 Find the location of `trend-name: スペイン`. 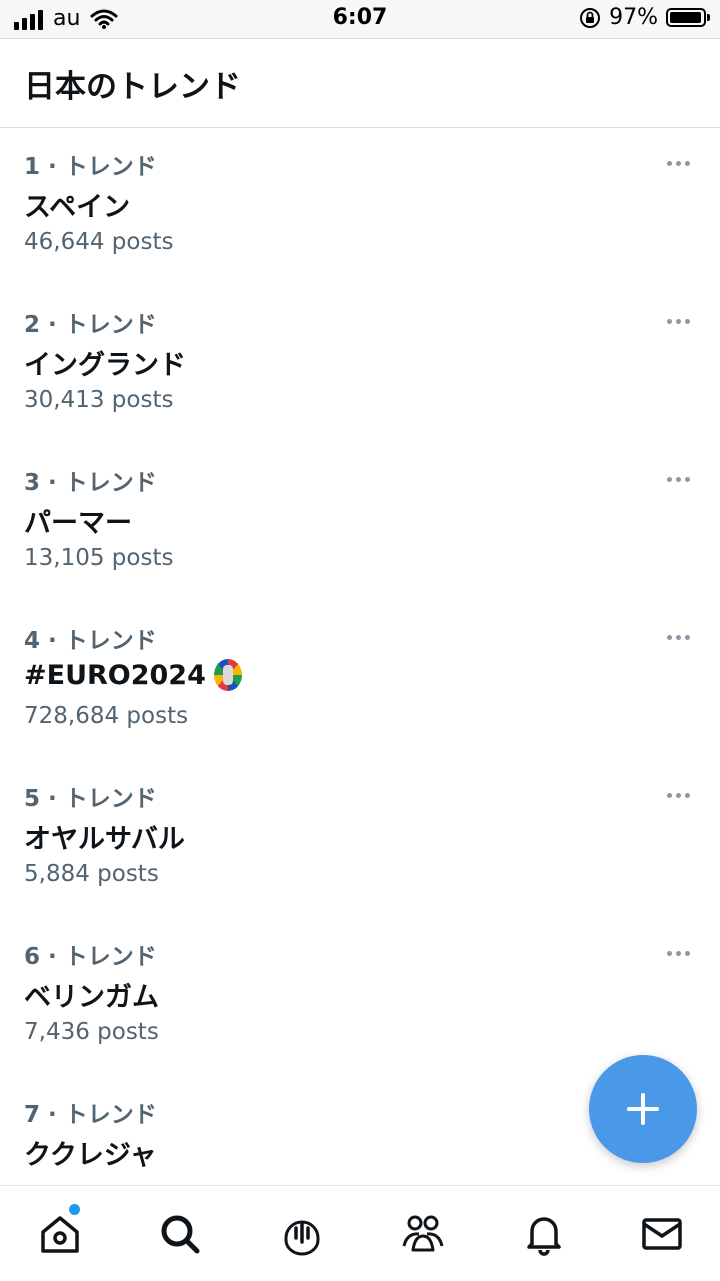

trend-name: スペイン is located at coordinates (77, 204).